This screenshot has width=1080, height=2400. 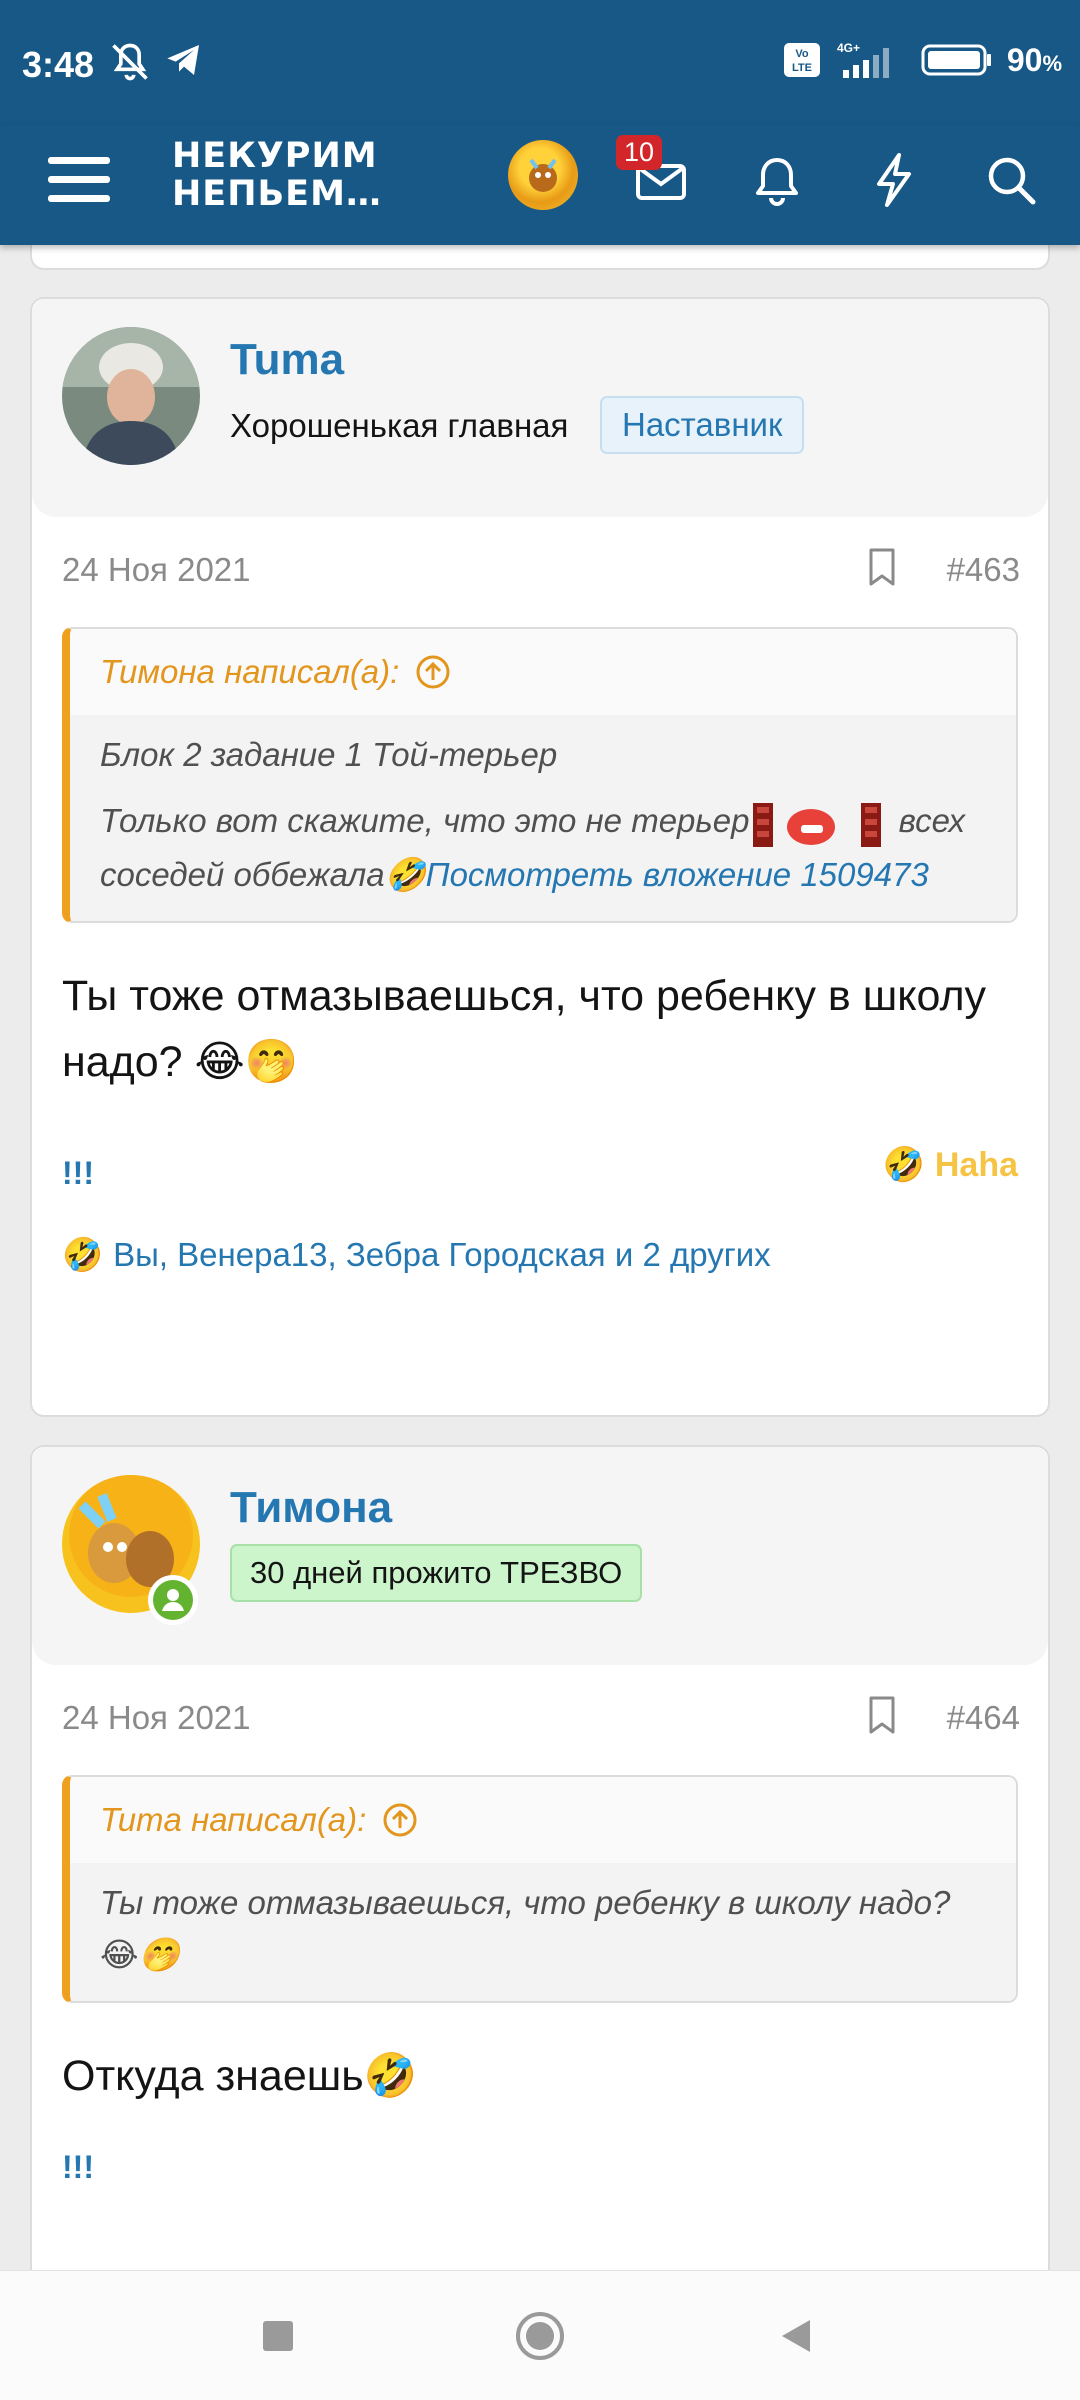 I want to click on post-username: Тимона, so click(x=311, y=1508).